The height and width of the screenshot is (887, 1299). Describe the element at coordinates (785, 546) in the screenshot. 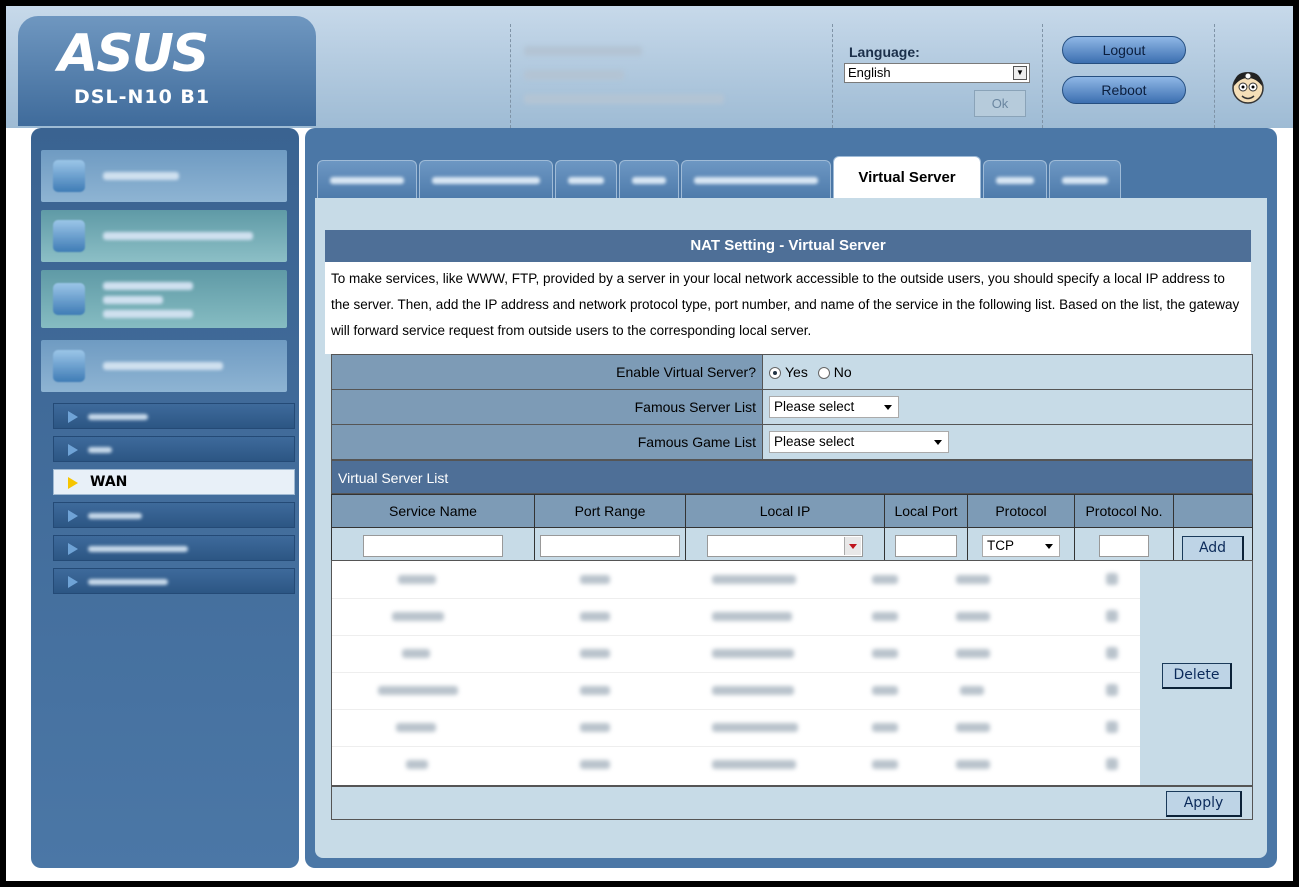

I see `local-ip-input` at that location.